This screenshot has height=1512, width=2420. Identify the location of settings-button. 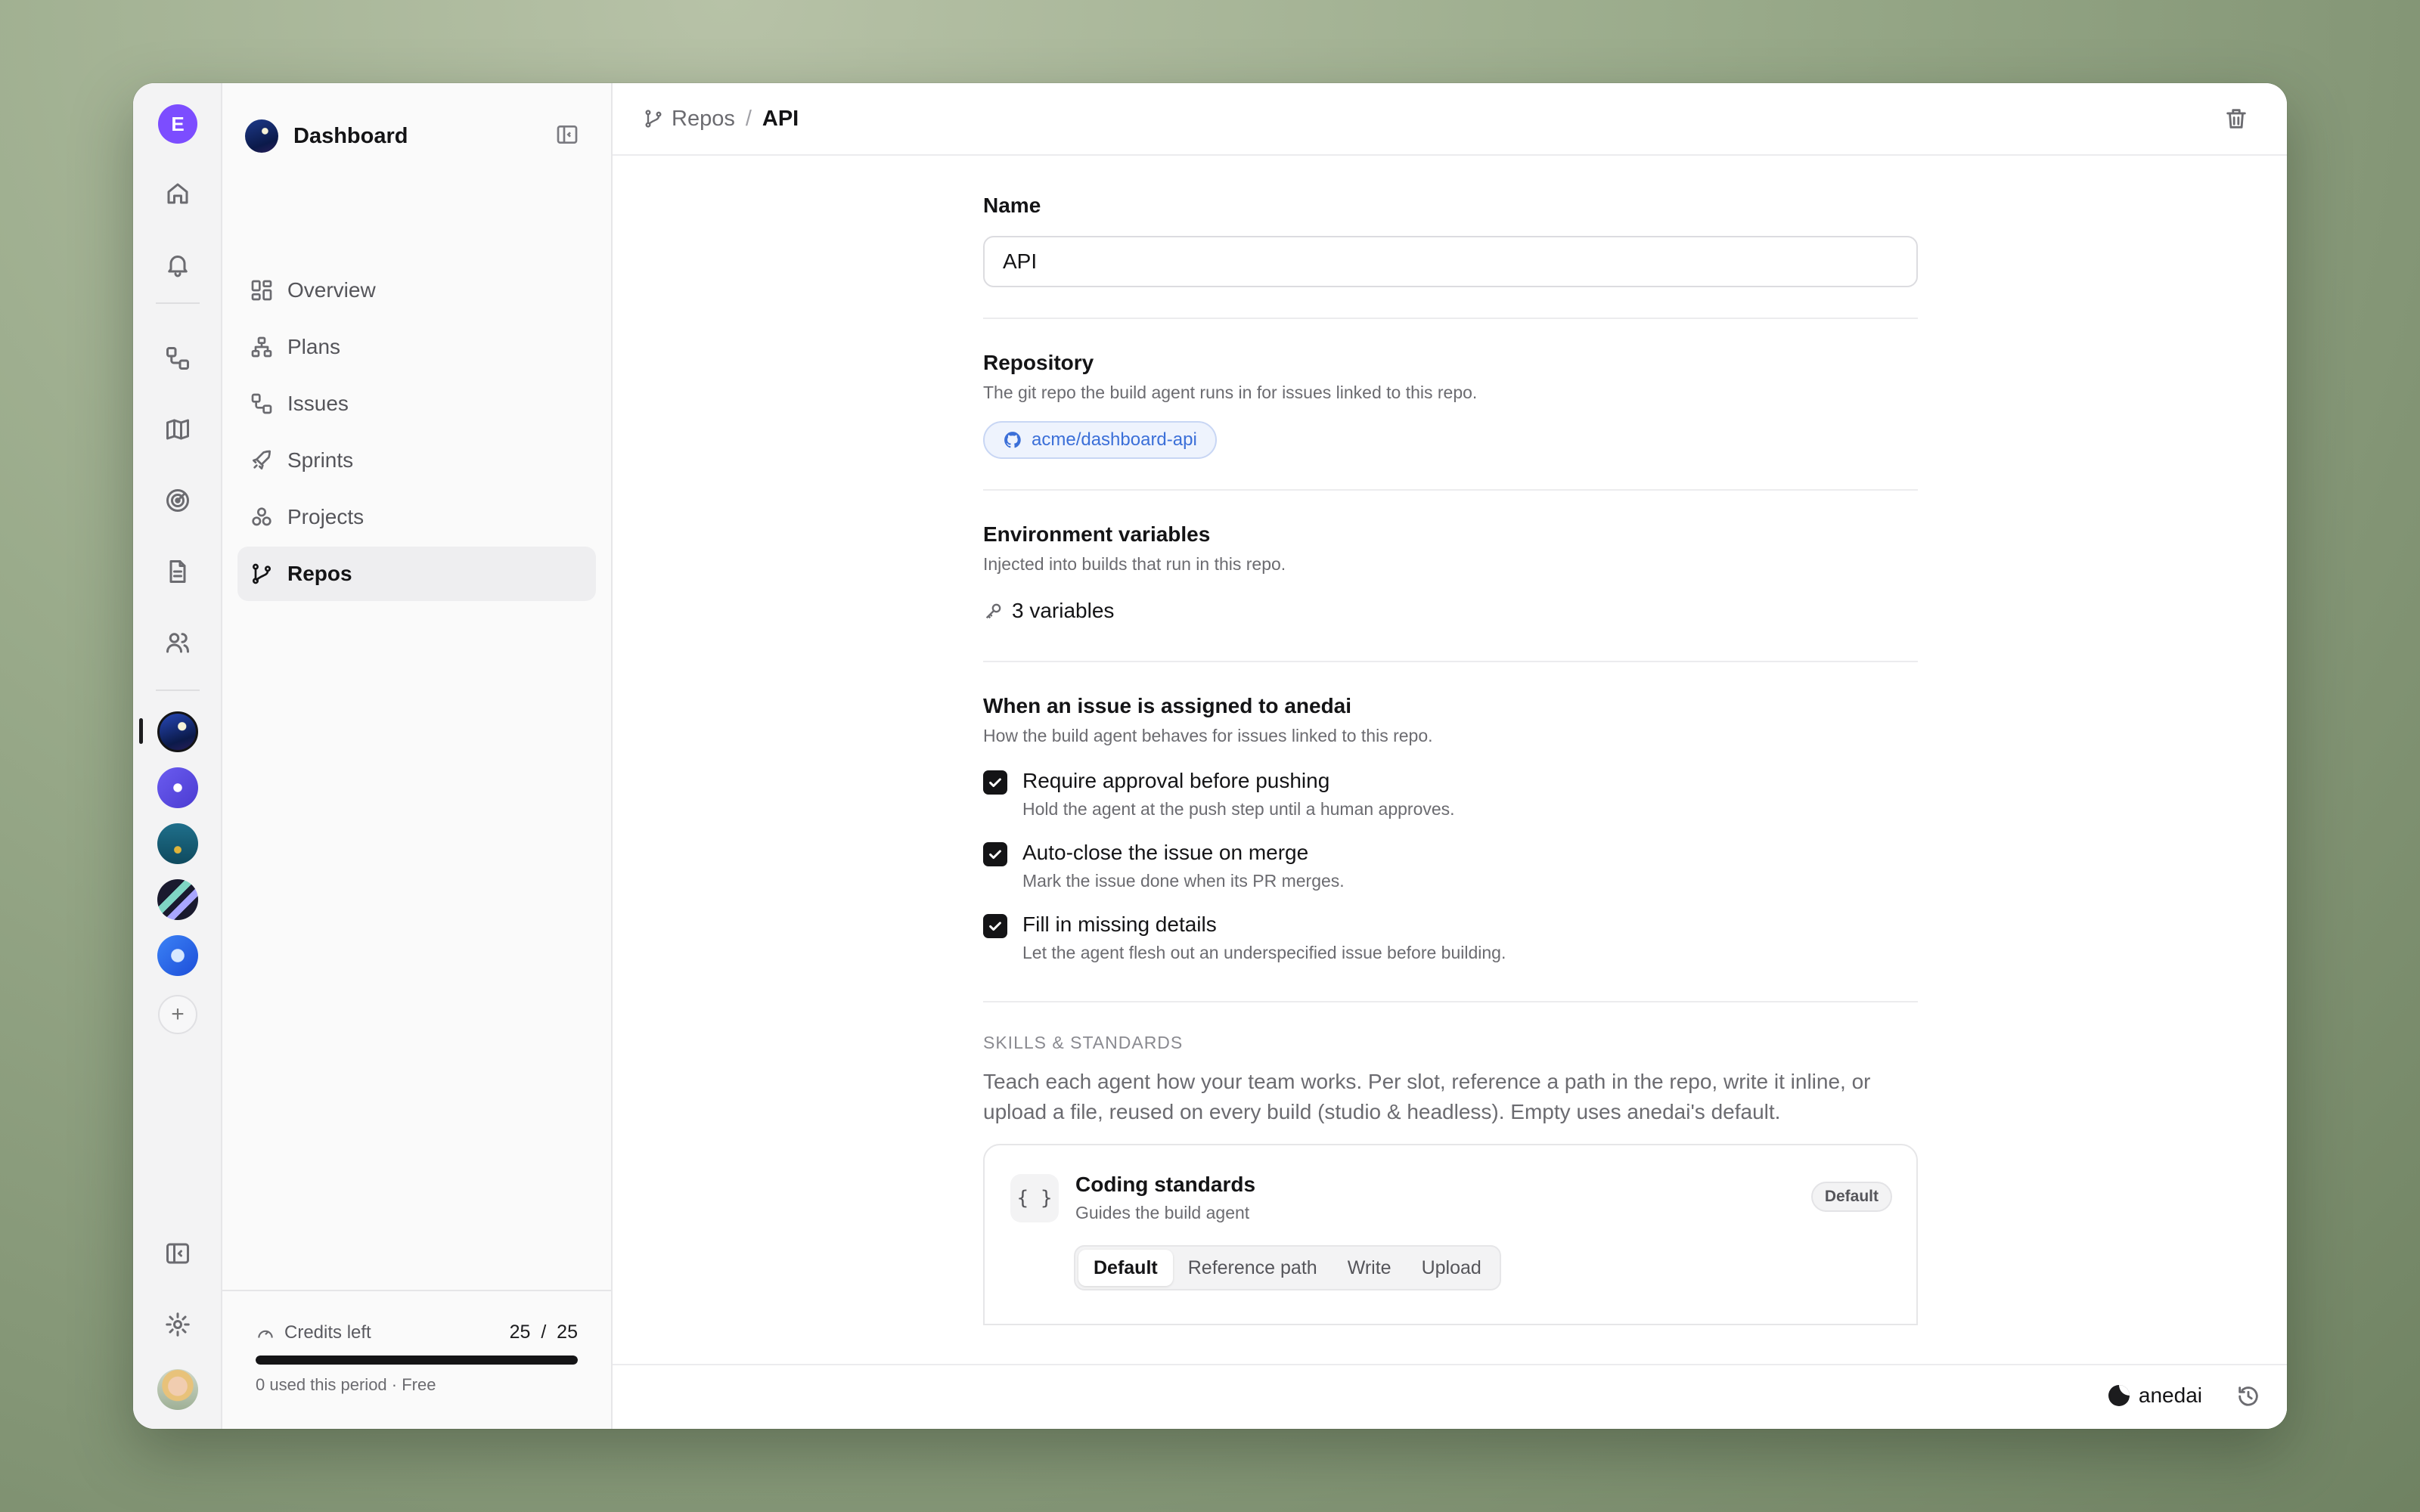
(177, 1324).